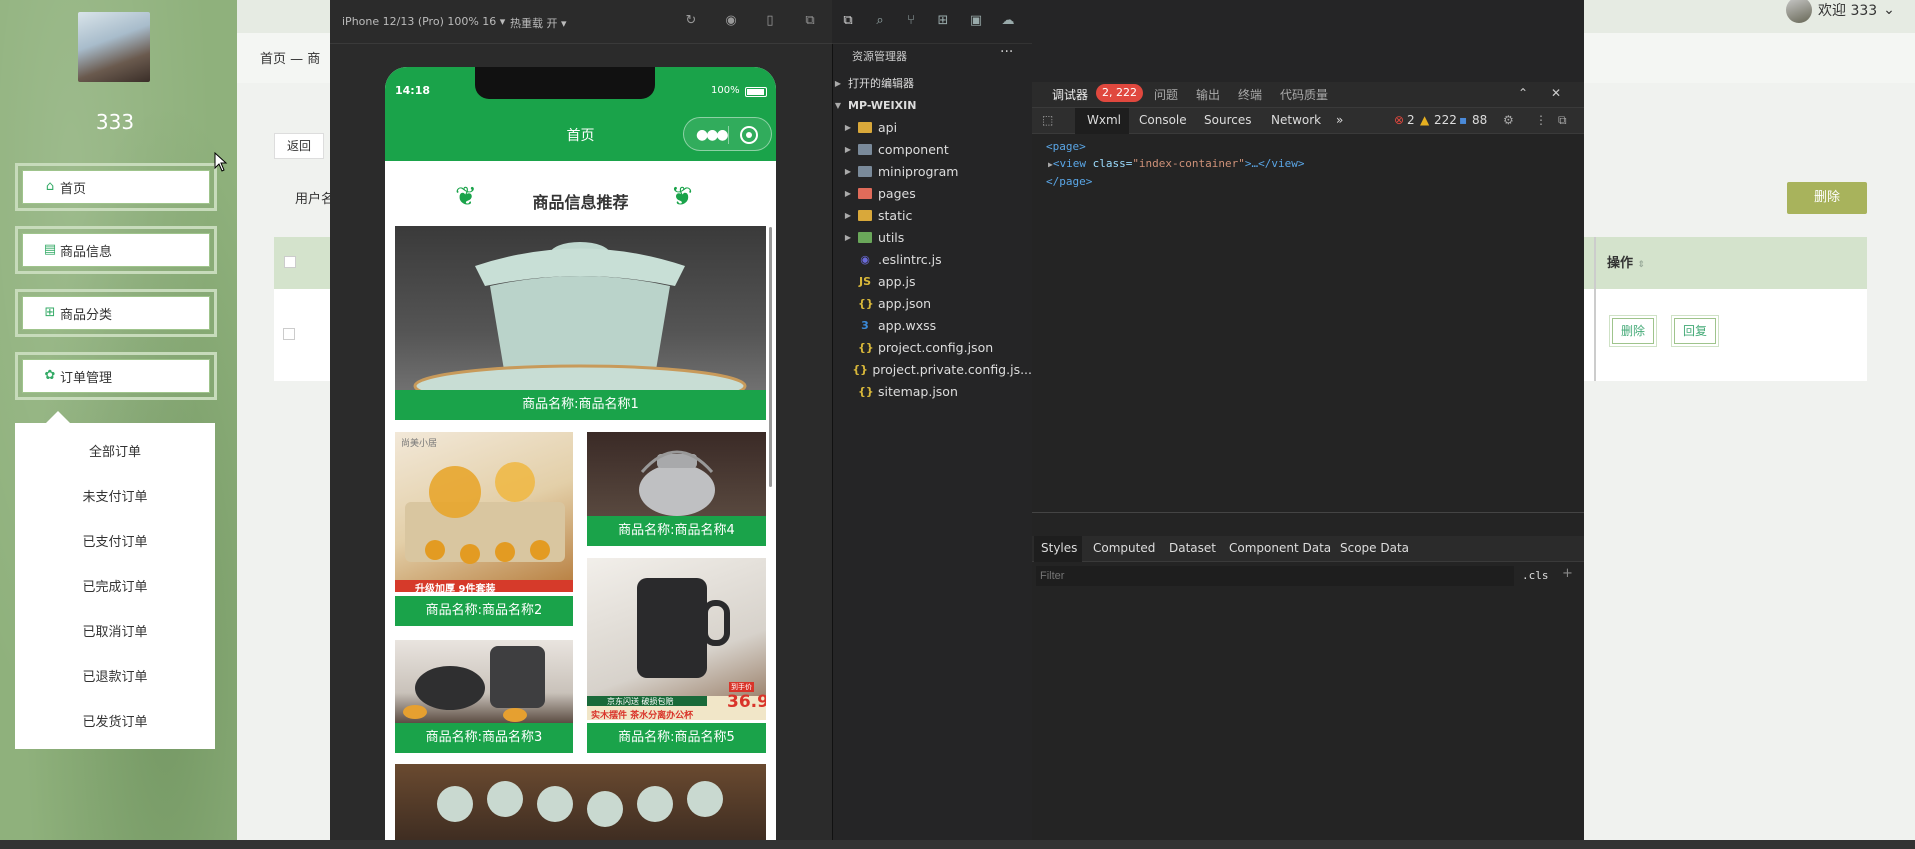 The height and width of the screenshot is (849, 1915). I want to click on tab-scope-data: Scope Data, so click(1374, 548).